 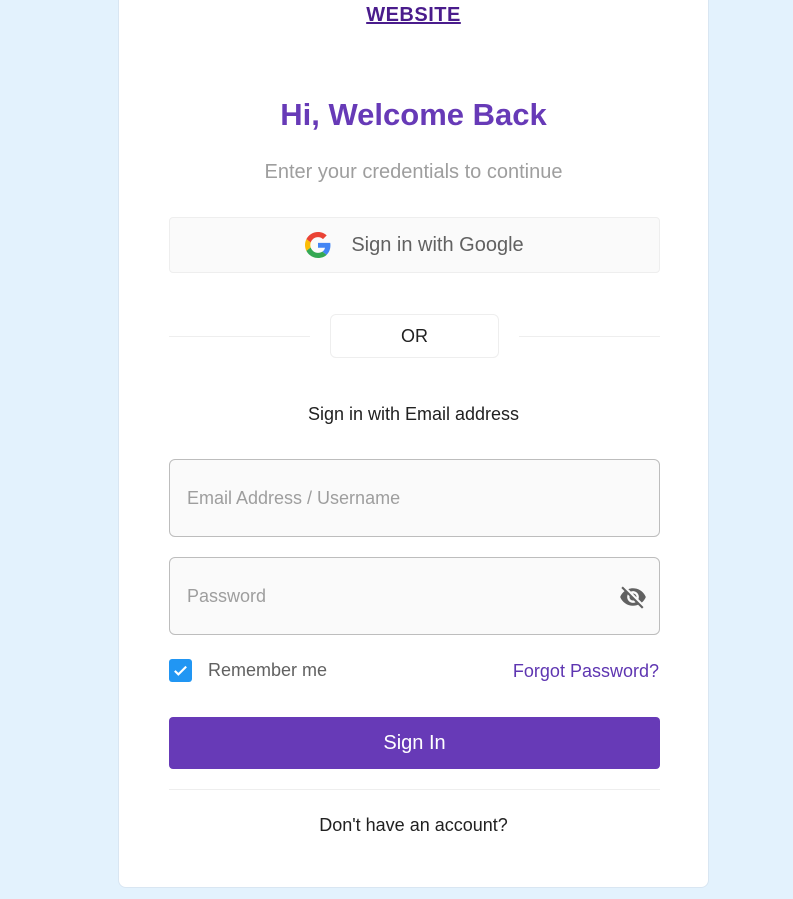 I want to click on email-field, so click(x=414, y=498).